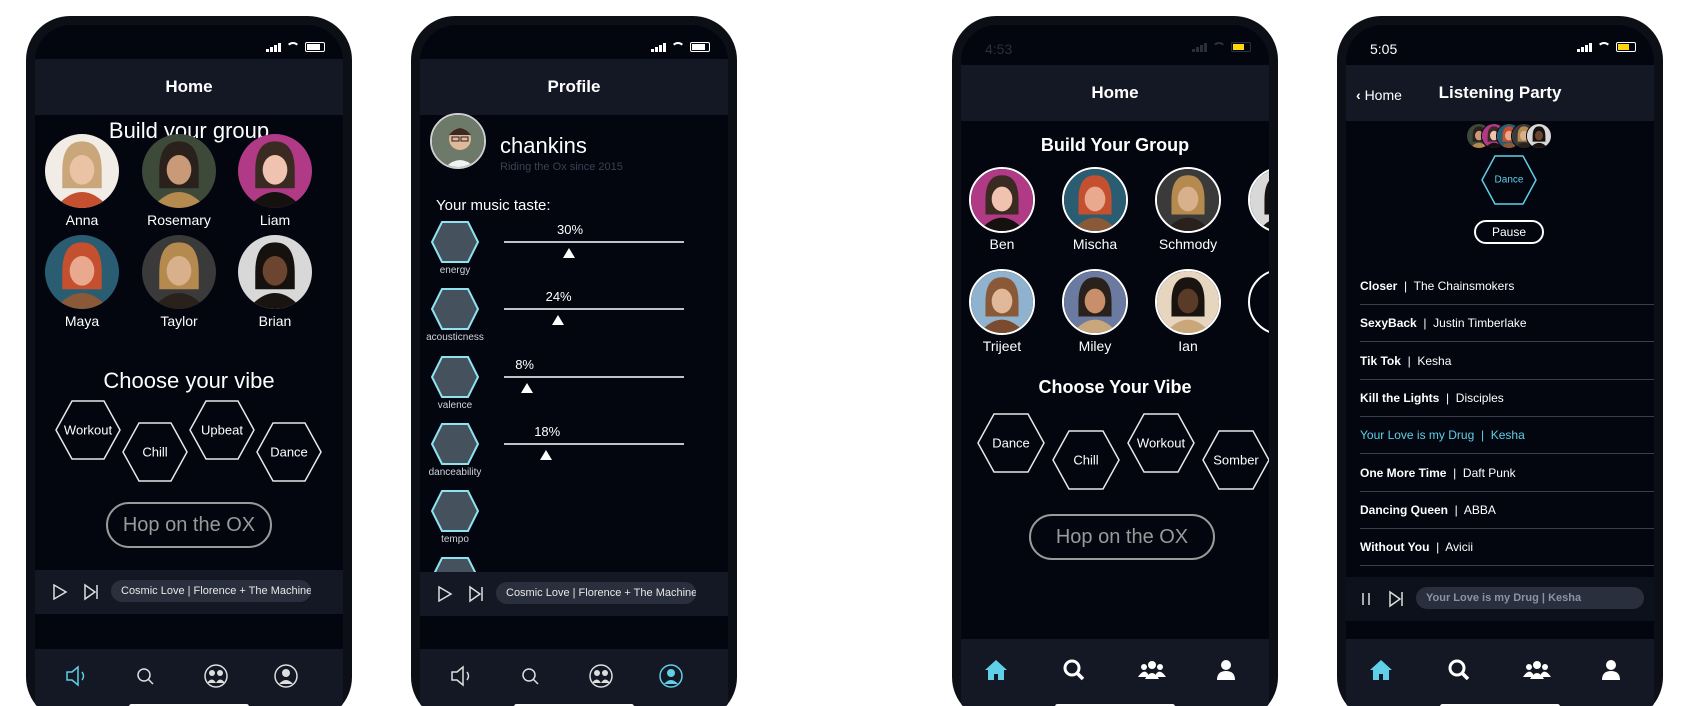 This screenshot has height=706, width=1691. I want to click on vibe-upbeat-button: Upbeat, so click(222, 430).